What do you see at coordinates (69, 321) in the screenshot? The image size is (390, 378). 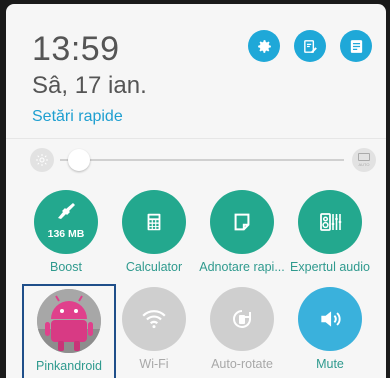 I see `pink-android-photo` at bounding box center [69, 321].